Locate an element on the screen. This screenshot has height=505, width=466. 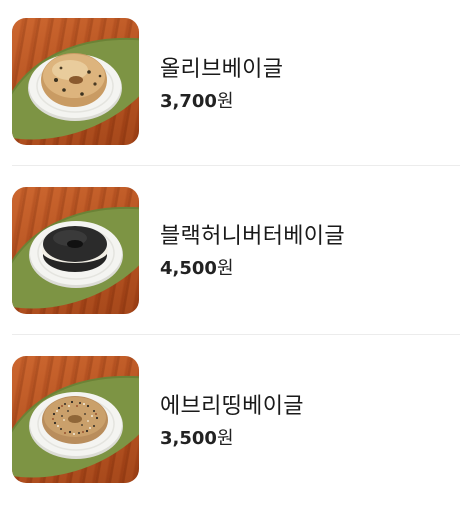
menu-item-name: 에브리띵베이글 is located at coordinates (232, 406).